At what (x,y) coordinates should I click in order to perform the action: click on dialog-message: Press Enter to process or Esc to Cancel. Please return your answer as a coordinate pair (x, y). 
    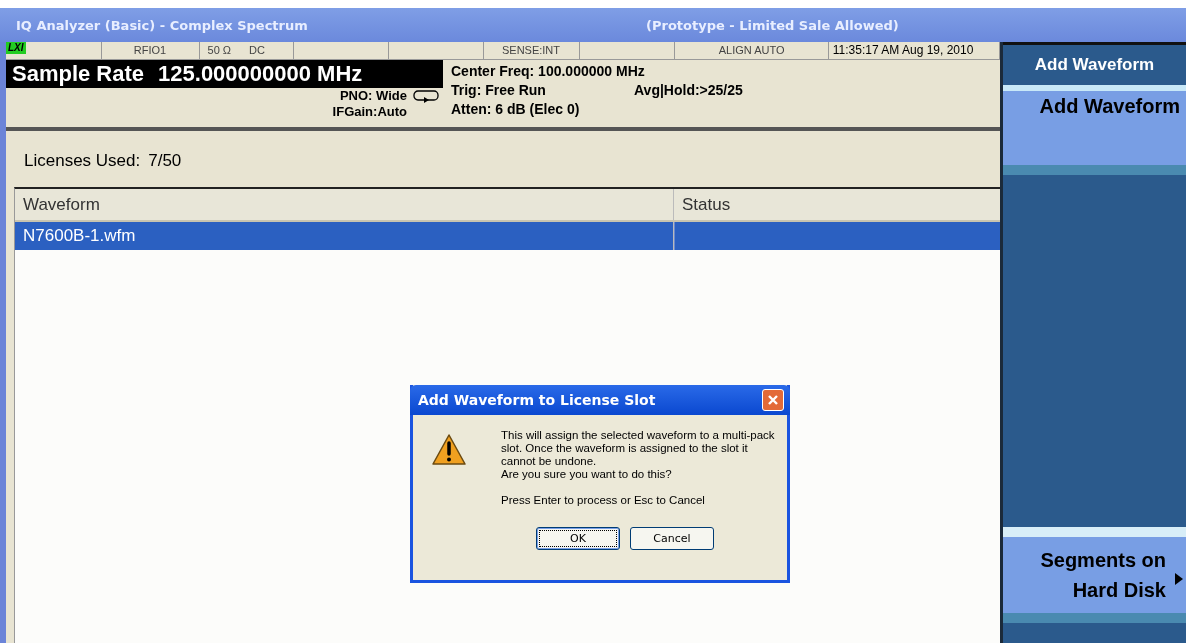
    Looking at the image, I should click on (603, 500).